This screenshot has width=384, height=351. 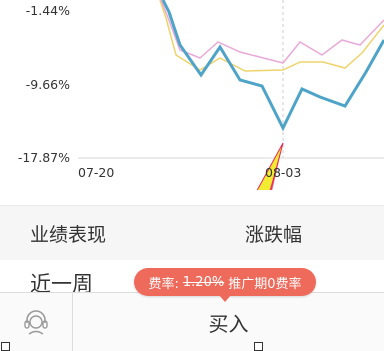 I want to click on y-axis-label-top: -1.44%, so click(x=47, y=10).